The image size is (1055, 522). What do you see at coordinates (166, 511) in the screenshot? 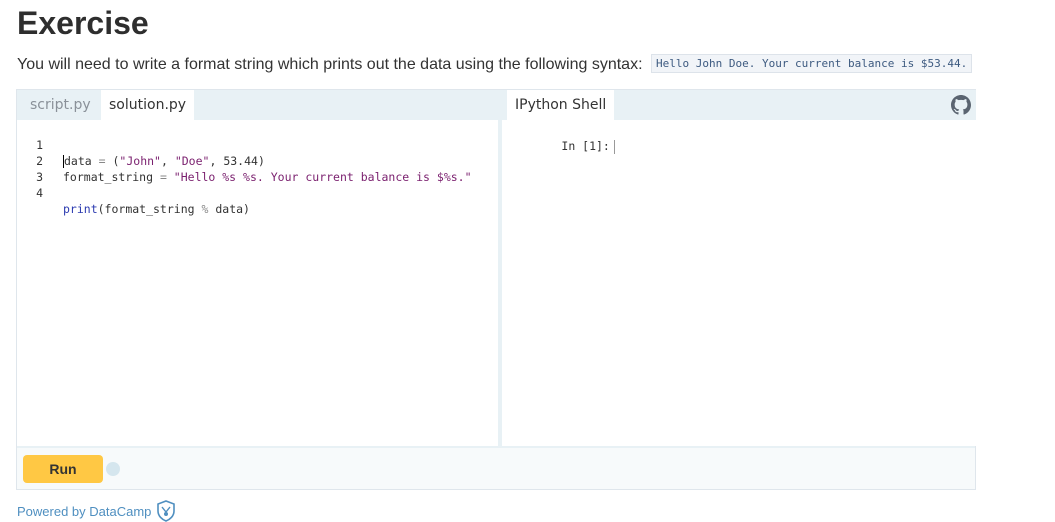
I see `datacamp-shield-icon` at bounding box center [166, 511].